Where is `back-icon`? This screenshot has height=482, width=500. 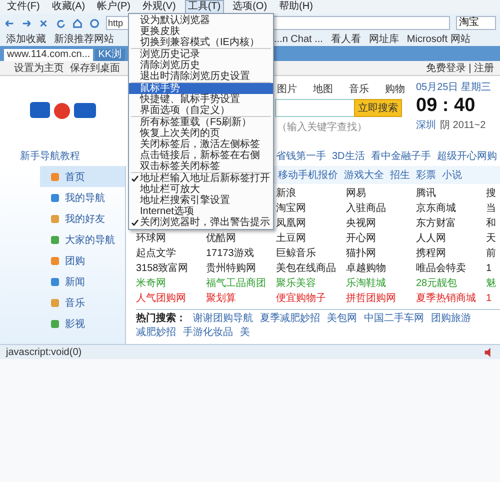
back-icon is located at coordinates (9, 23).